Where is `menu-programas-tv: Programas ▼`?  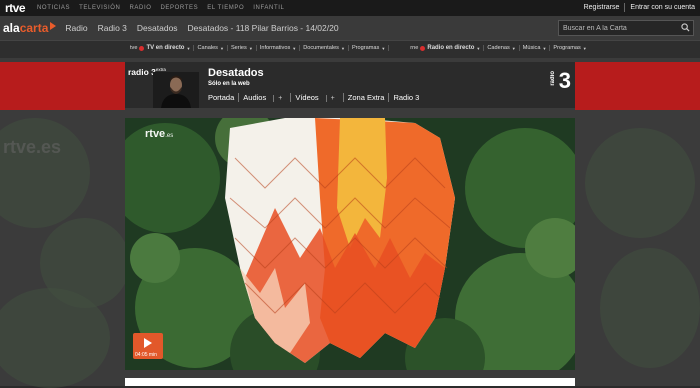 menu-programas-tv: Programas ▼ is located at coordinates (369, 48).